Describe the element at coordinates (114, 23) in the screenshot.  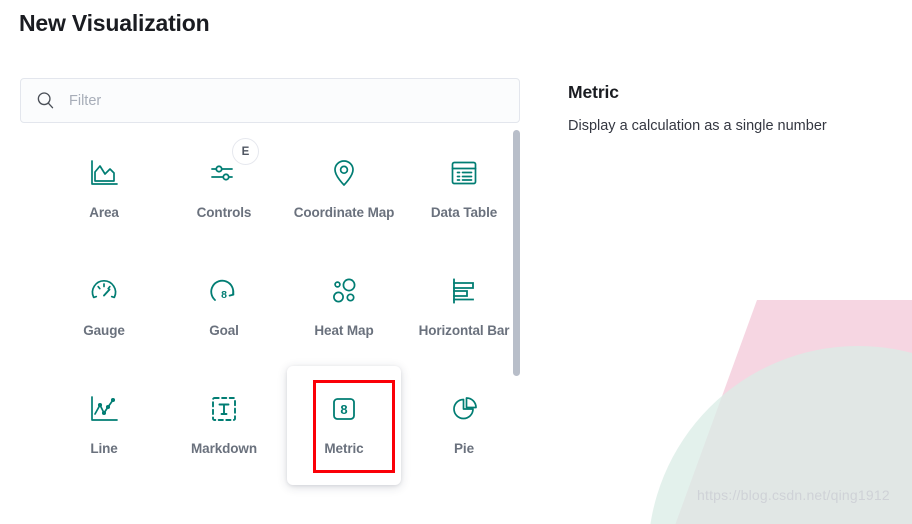
I see `page-title: New Visualization` at that location.